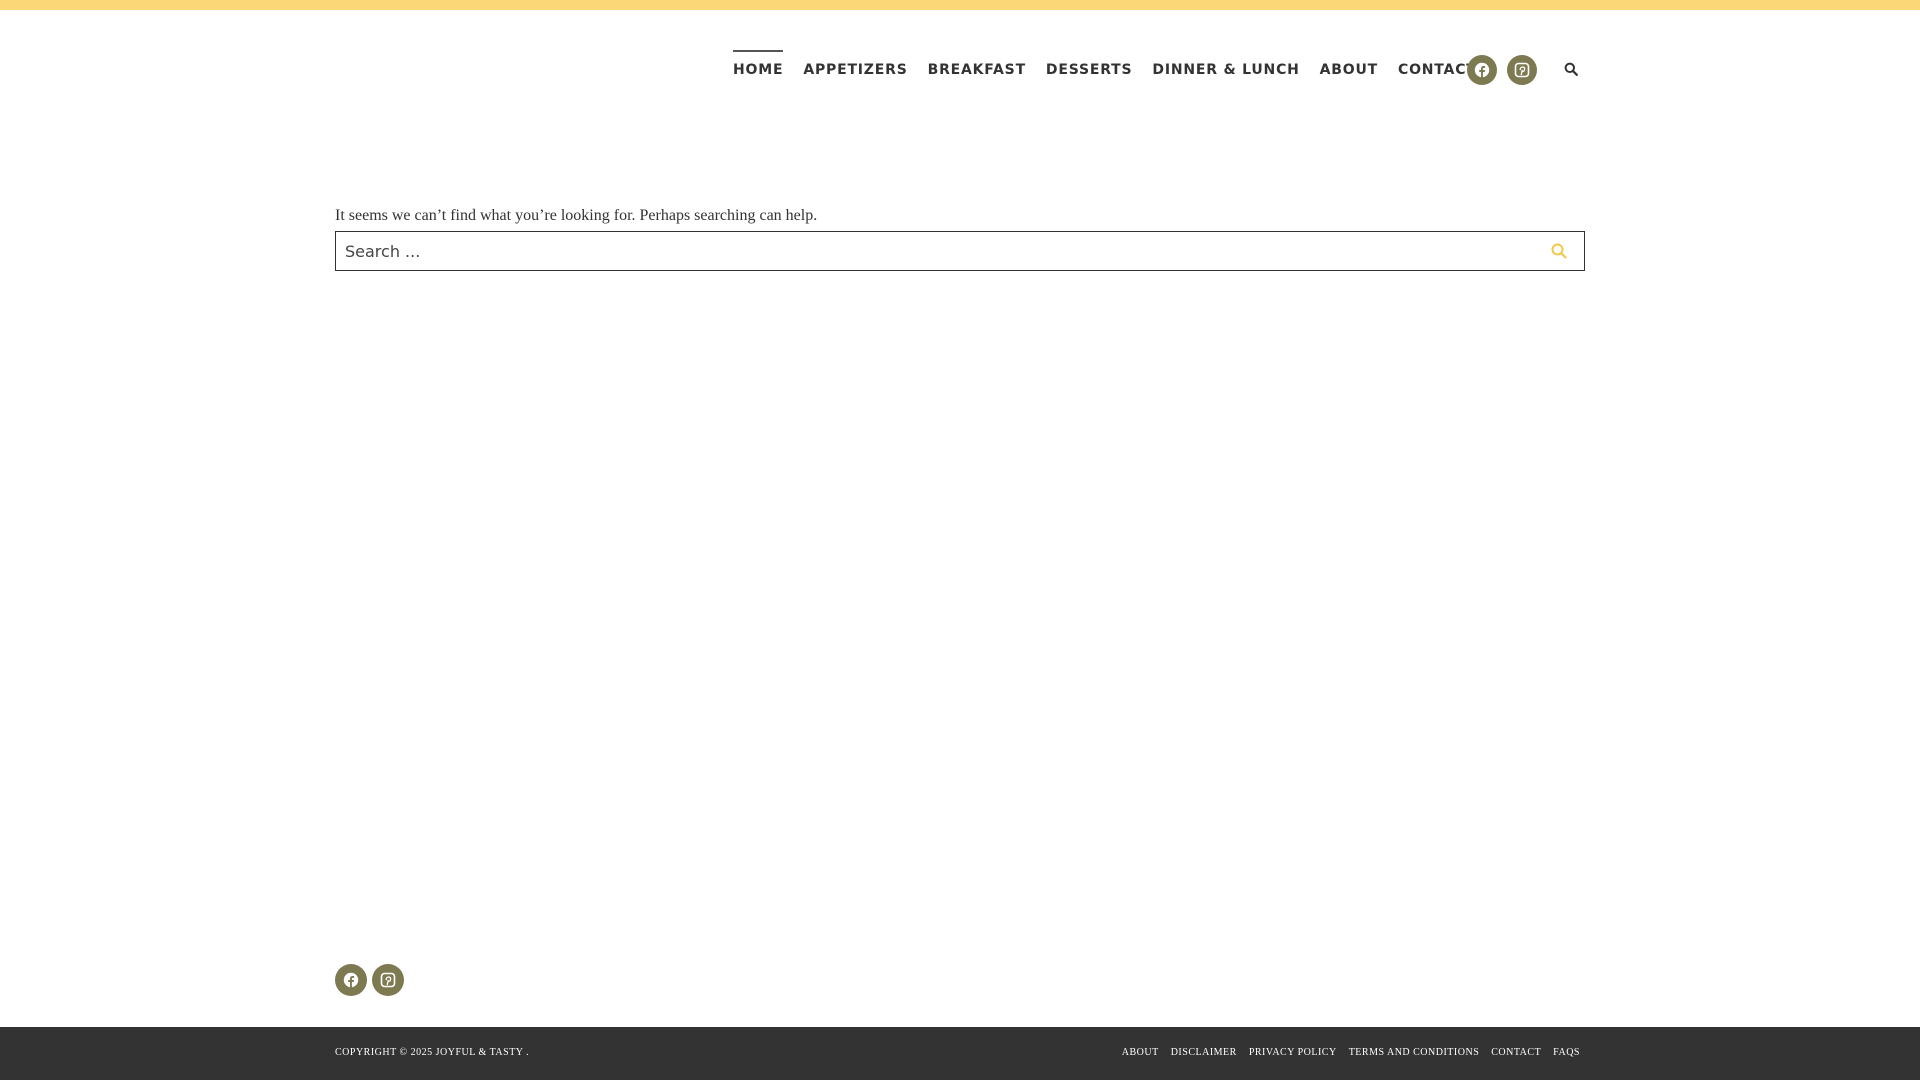 This screenshot has height=1080, width=1920. What do you see at coordinates (1204, 1052) in the screenshot?
I see `footer-link-disclaimer: DISCLAIMER` at bounding box center [1204, 1052].